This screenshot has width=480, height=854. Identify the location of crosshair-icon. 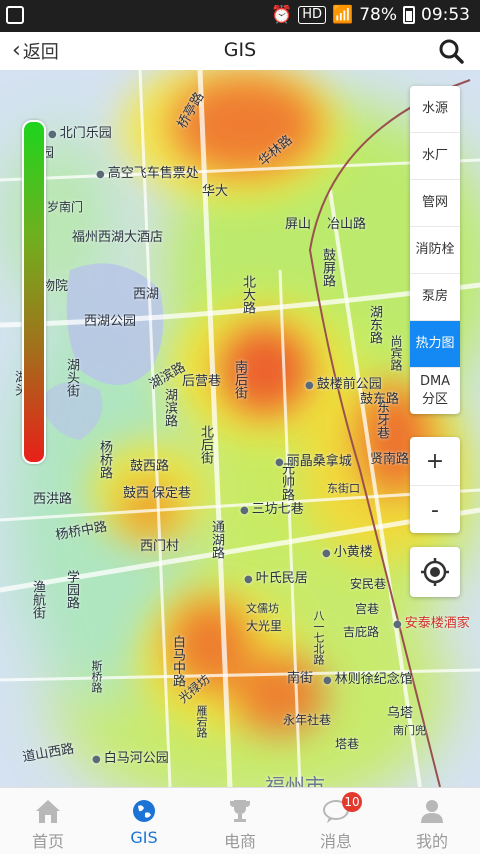
(435, 572).